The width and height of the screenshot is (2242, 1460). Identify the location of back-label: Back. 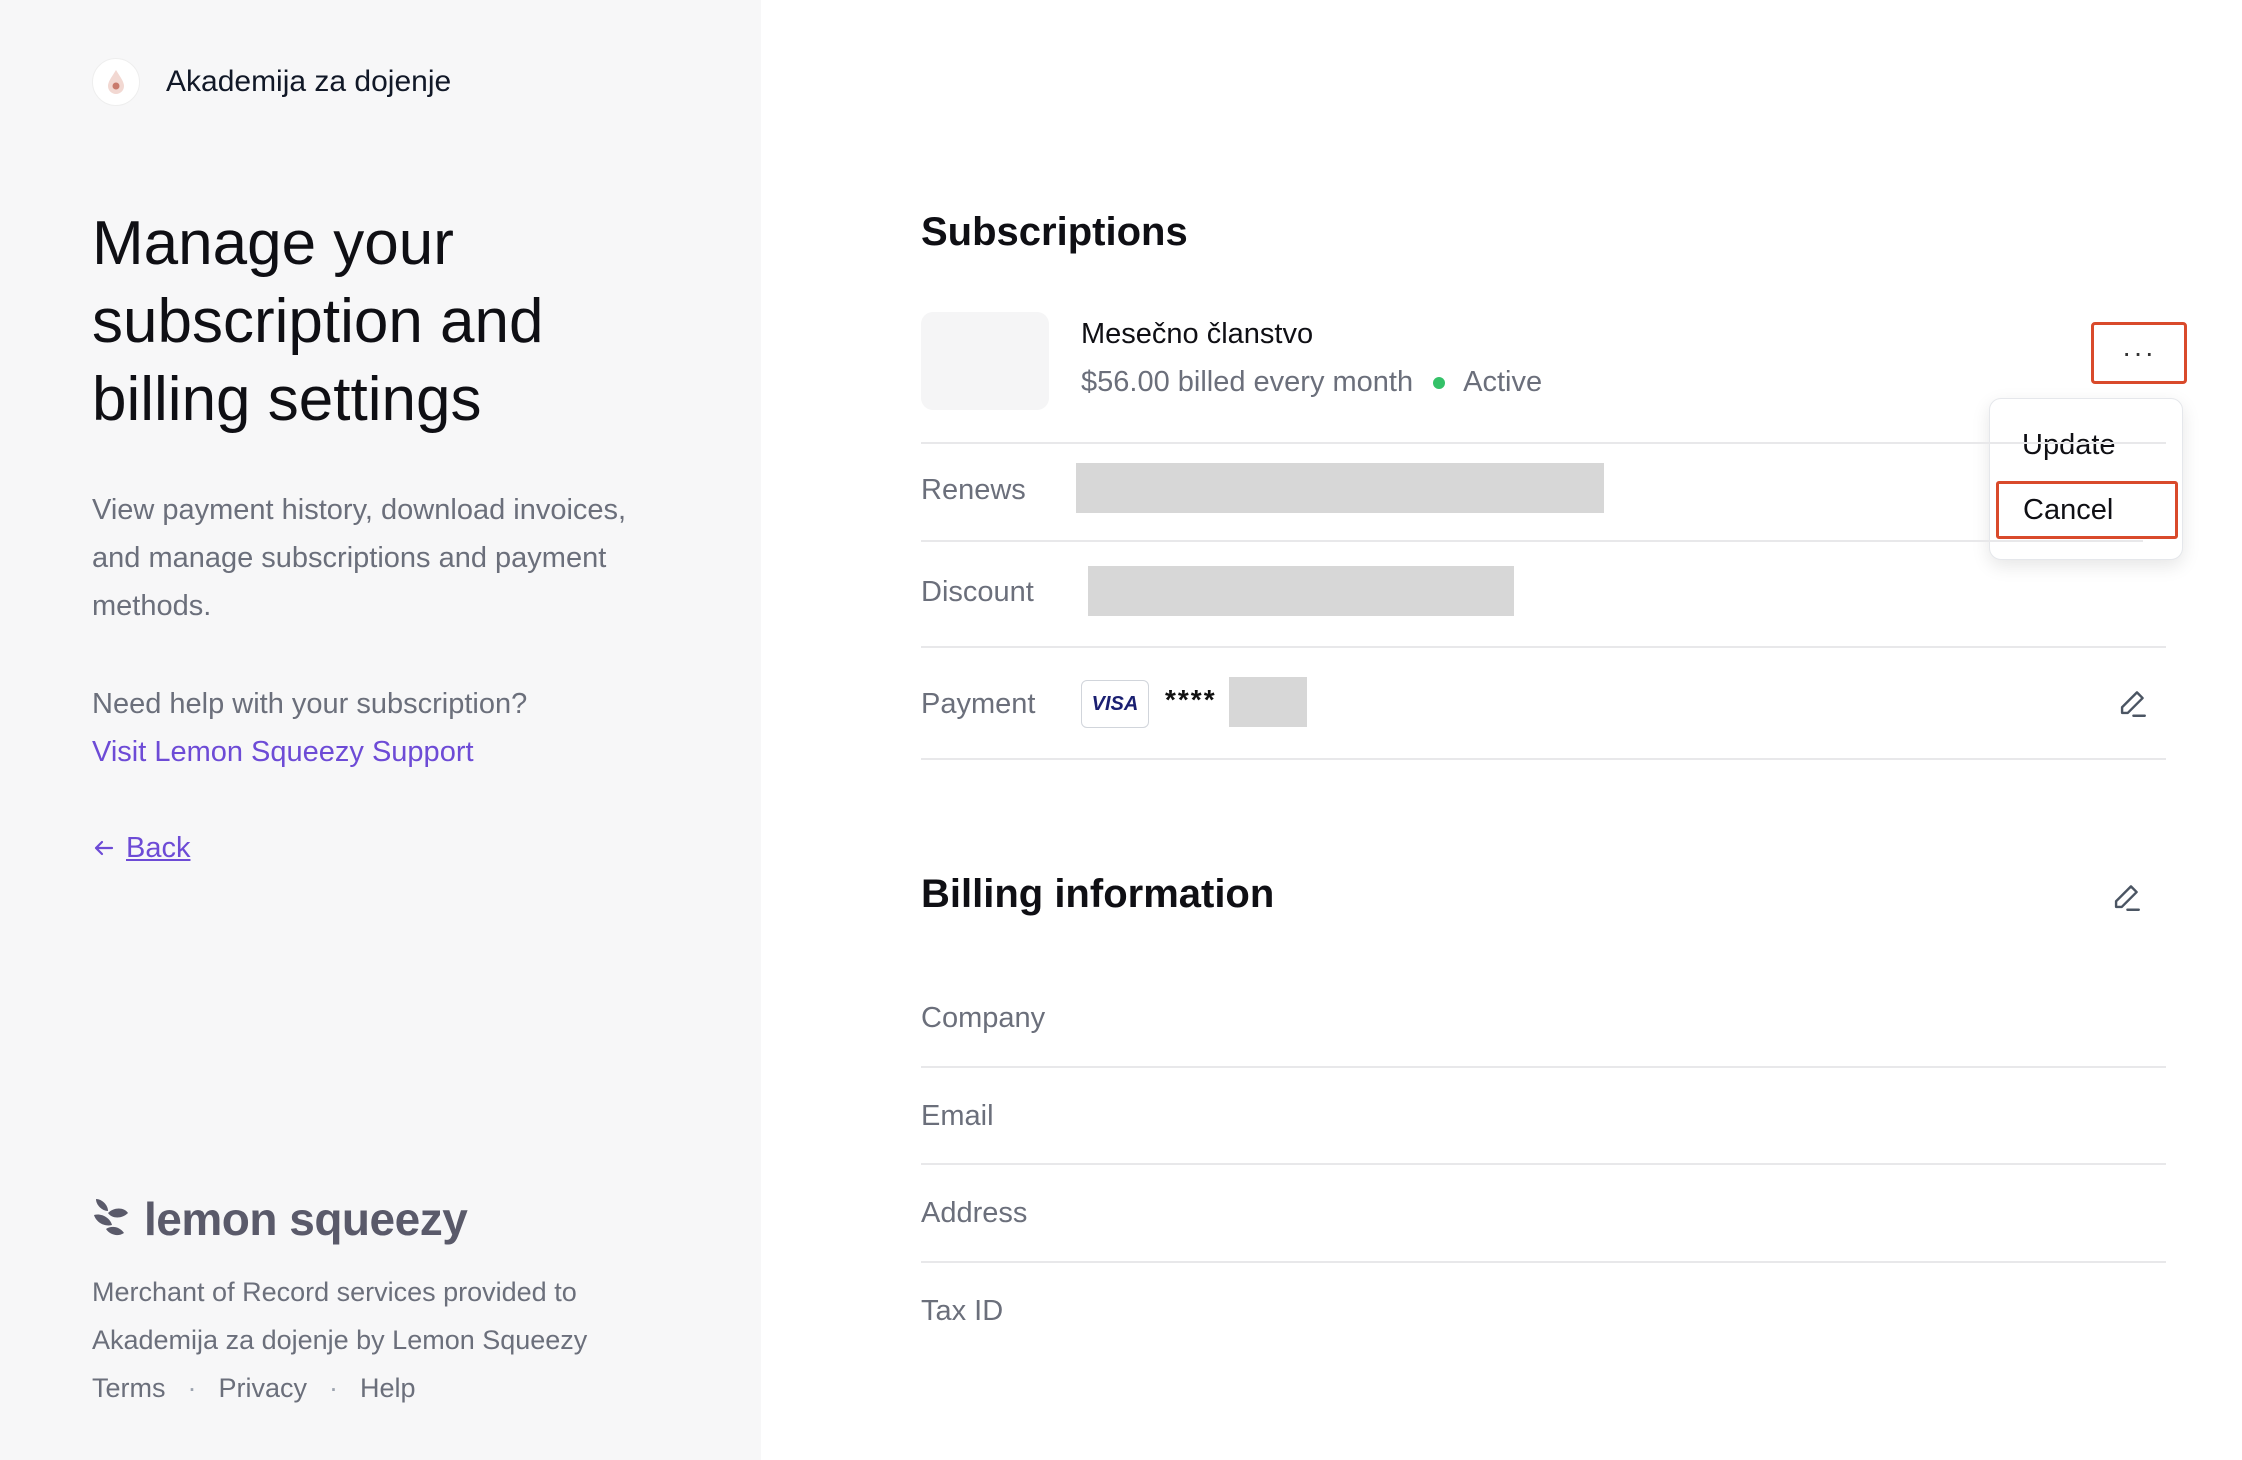
(158, 848).